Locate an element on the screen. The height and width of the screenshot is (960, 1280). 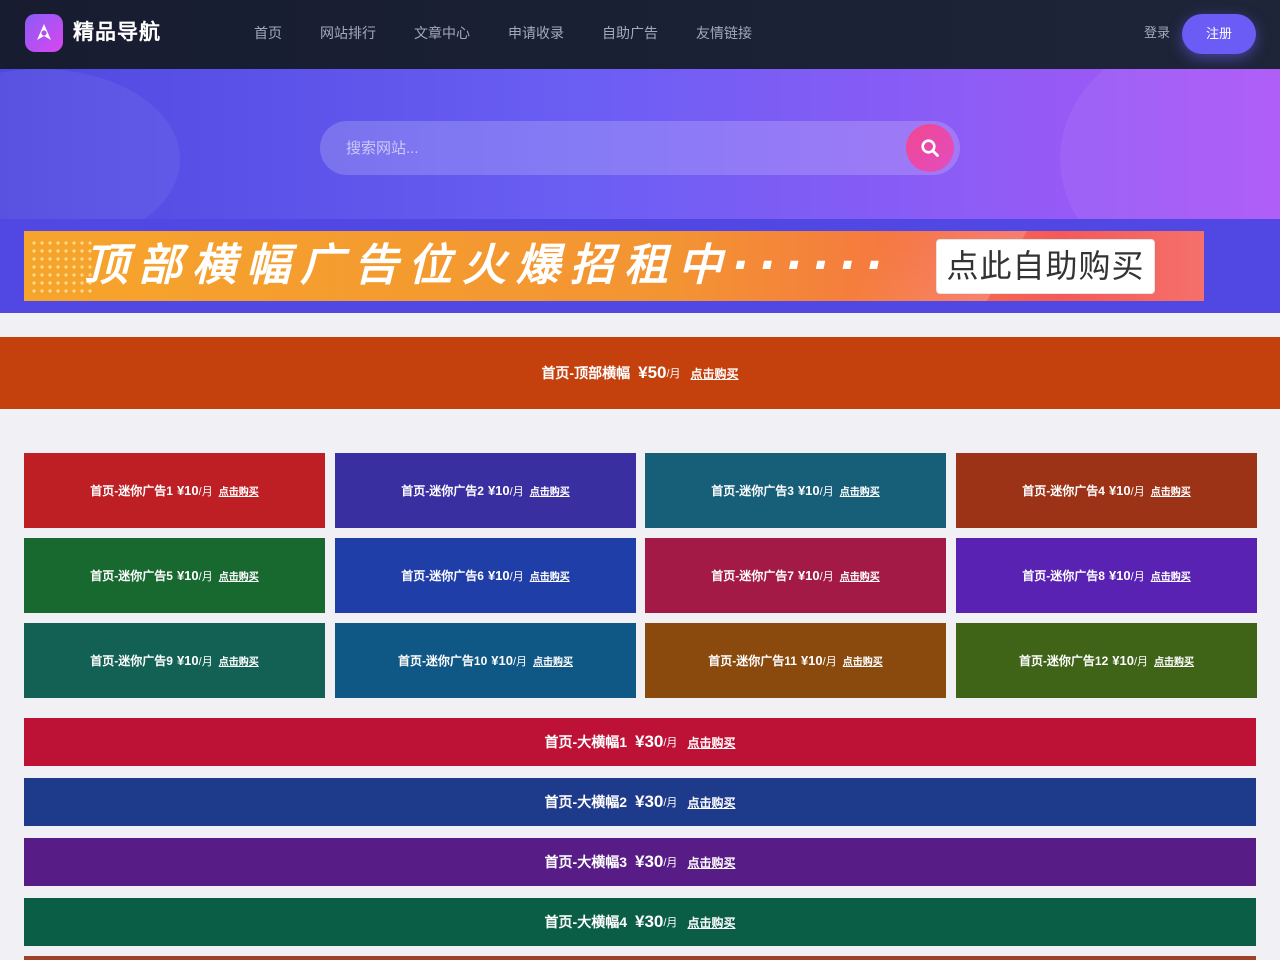
nav-item-home: 首页 is located at coordinates (268, 33).